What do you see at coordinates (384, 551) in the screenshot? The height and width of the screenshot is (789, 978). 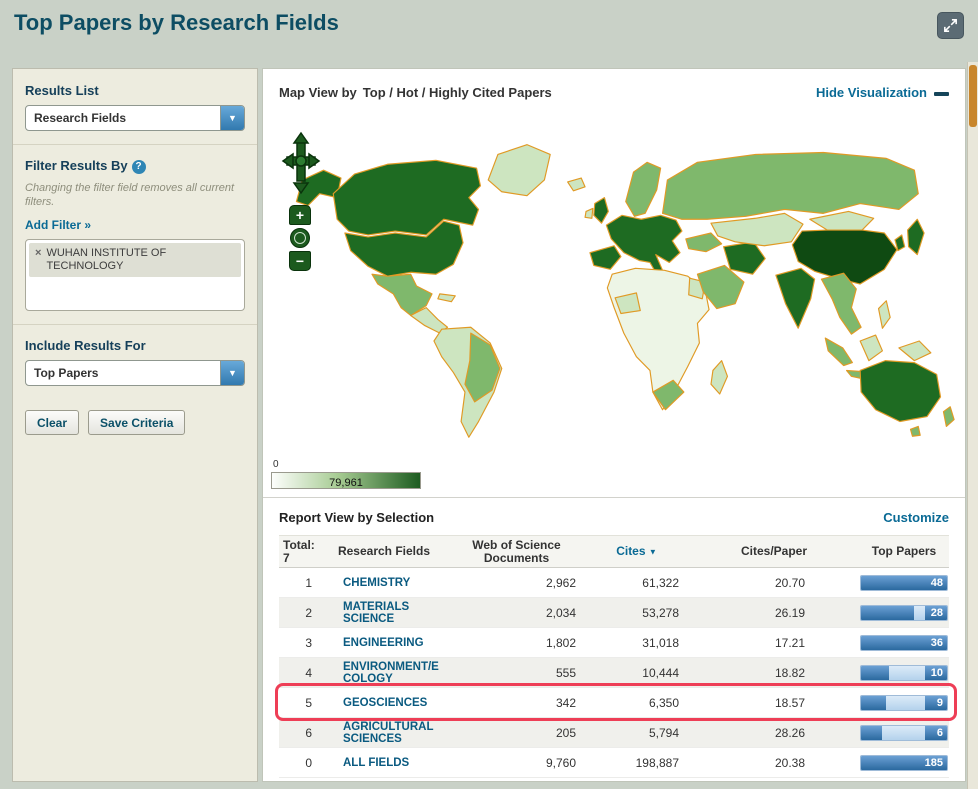 I see `column-research-fields: Research Fields` at bounding box center [384, 551].